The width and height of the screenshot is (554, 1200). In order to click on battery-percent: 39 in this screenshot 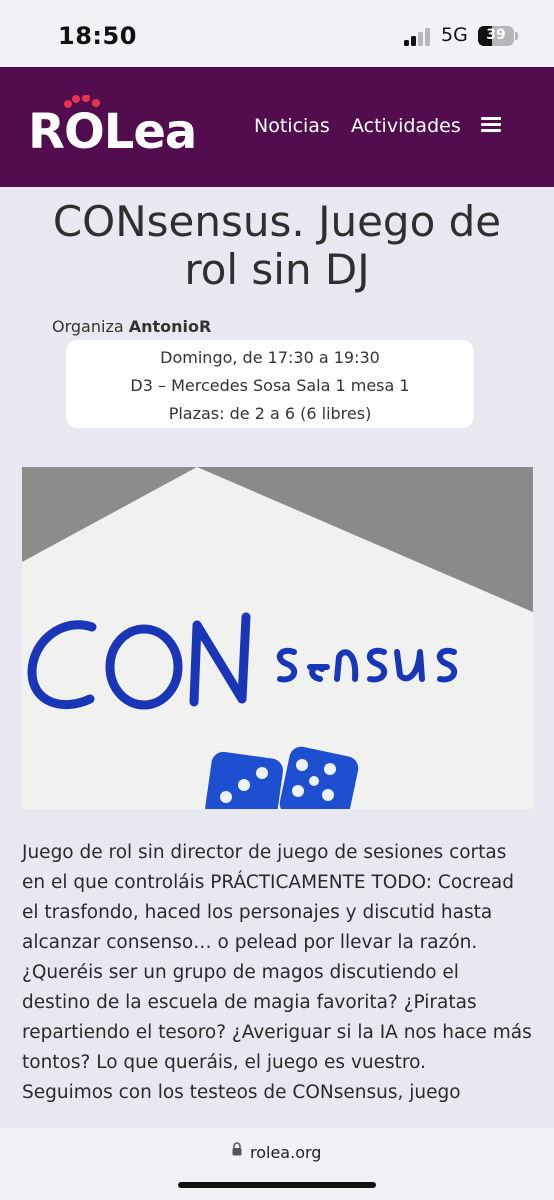, I will do `click(496, 35)`.